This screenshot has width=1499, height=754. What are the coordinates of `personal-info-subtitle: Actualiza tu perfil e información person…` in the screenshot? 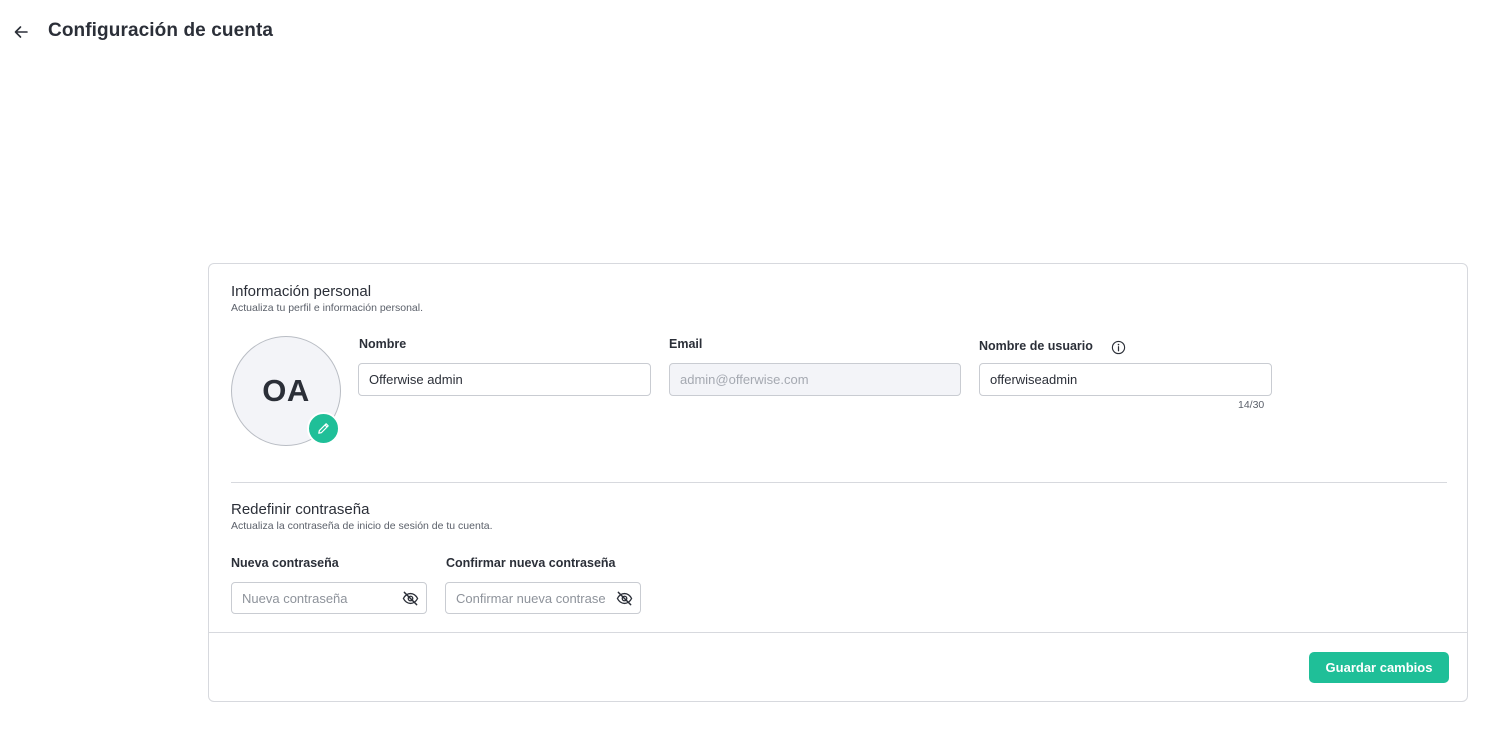 It's located at (327, 308).